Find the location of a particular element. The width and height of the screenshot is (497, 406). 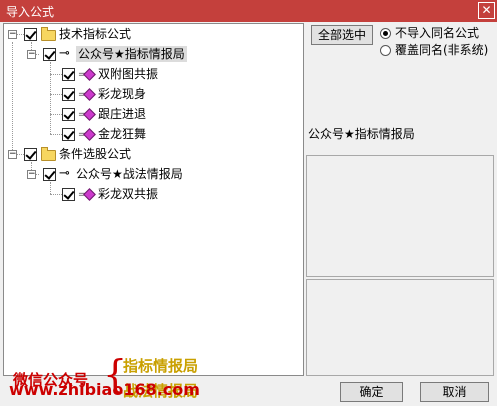

tree-leaf: = 双附图共振 is located at coordinates (144, 75).